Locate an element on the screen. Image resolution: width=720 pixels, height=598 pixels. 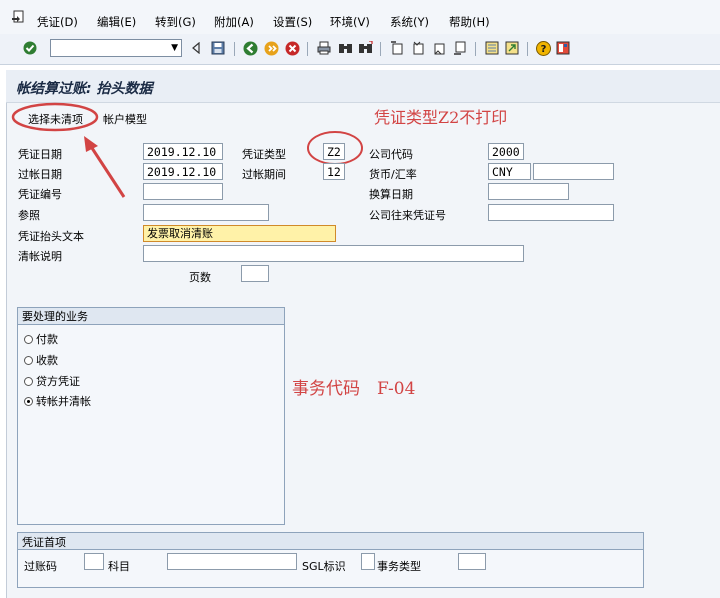
doc-number-label: 凭证编号 is located at coordinates (40, 194).